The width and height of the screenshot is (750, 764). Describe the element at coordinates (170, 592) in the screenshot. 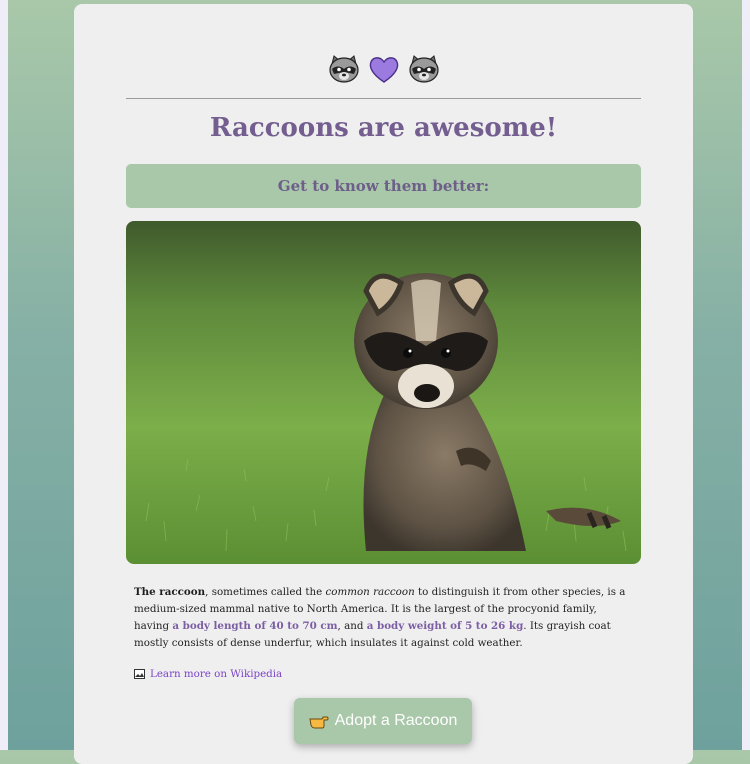

I see `lead-term: The raccoon` at that location.